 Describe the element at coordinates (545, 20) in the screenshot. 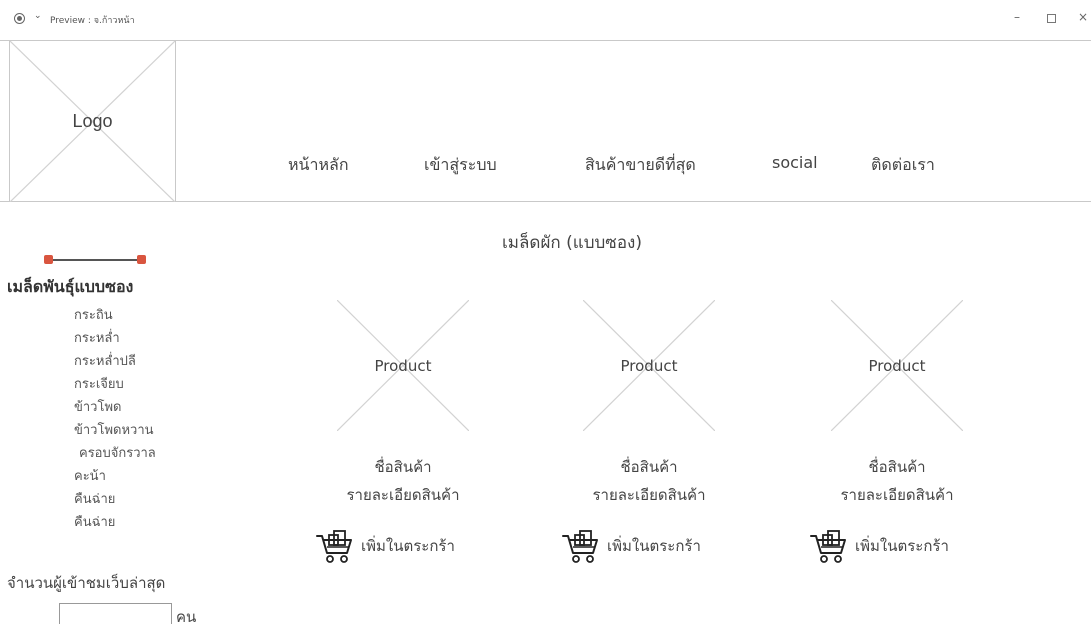

I see `window-title-bar: ⌄ Preview : จ.ก้าวหน้า – ×` at that location.